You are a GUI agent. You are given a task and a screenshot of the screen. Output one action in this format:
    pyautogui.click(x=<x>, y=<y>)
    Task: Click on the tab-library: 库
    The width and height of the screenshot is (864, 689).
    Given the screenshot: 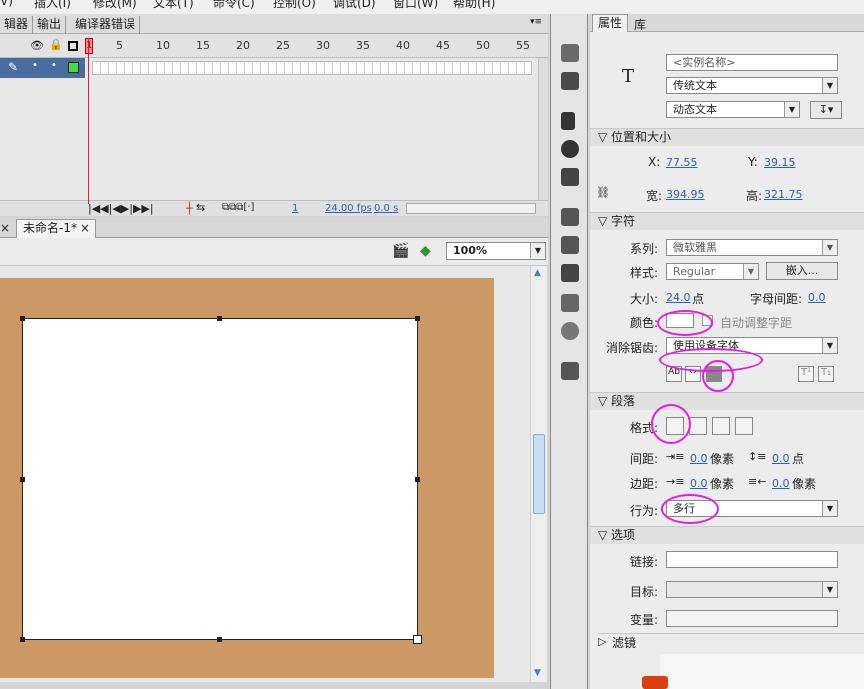 What is the action you would take?
    pyautogui.click(x=640, y=24)
    